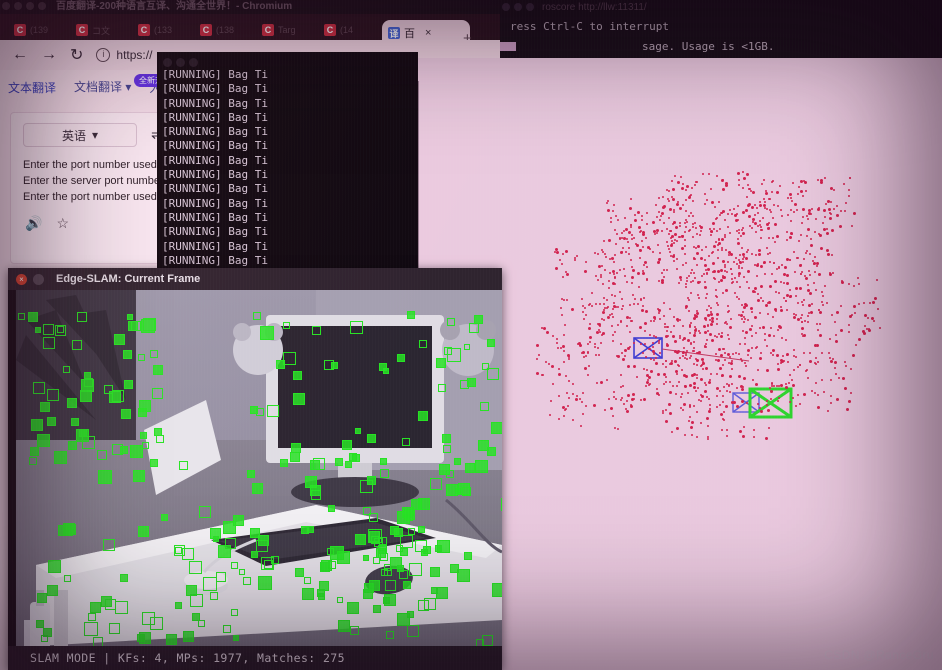  I want to click on favorite-star-icon: ☆, so click(62, 223).